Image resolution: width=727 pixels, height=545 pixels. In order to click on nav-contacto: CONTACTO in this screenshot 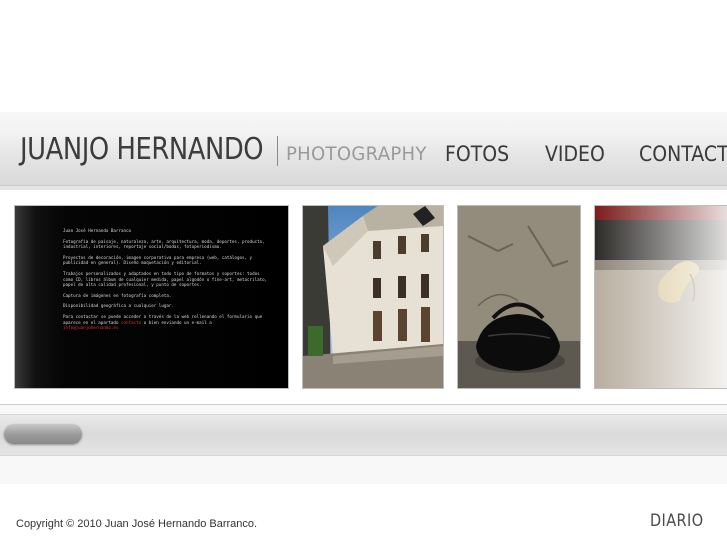, I will do `click(683, 154)`.